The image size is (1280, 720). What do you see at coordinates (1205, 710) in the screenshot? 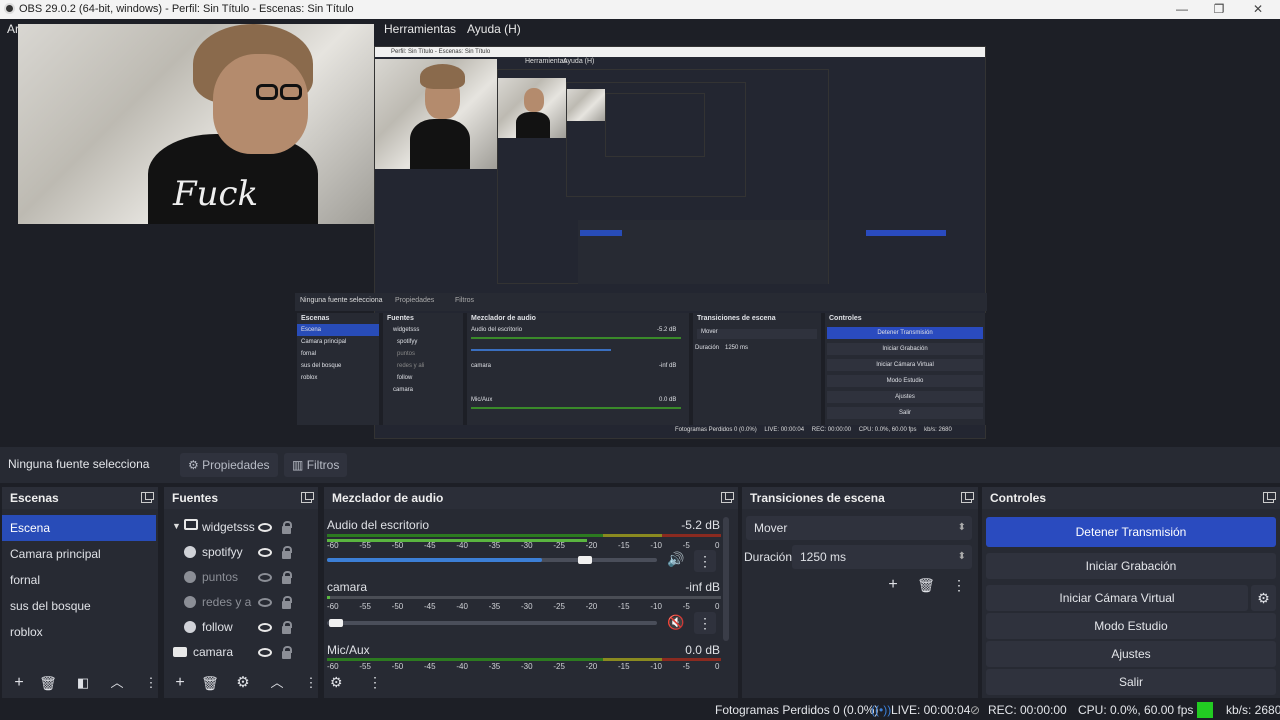
I see `stream-health-indicator` at bounding box center [1205, 710].